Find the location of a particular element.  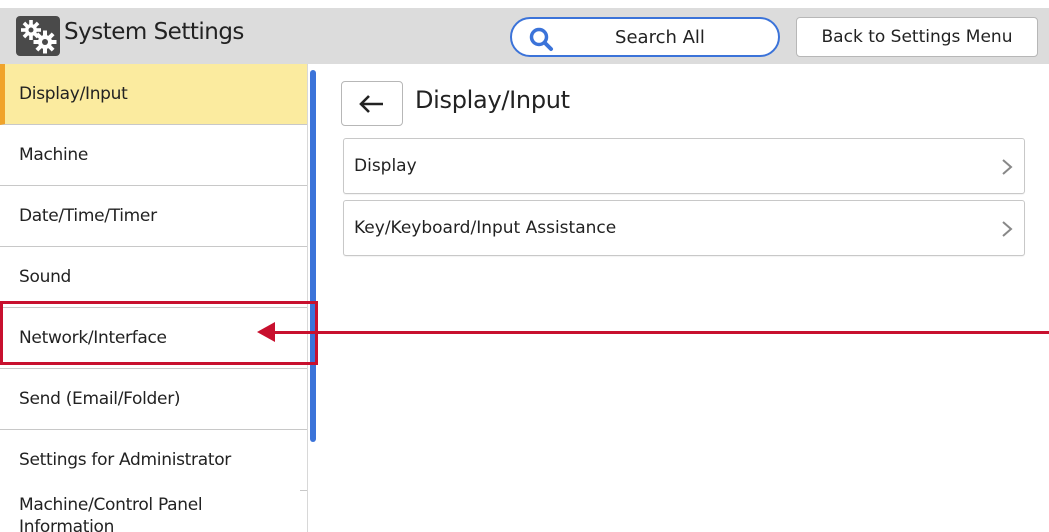

sidebar-item-machine: Machine is located at coordinates (153, 155).